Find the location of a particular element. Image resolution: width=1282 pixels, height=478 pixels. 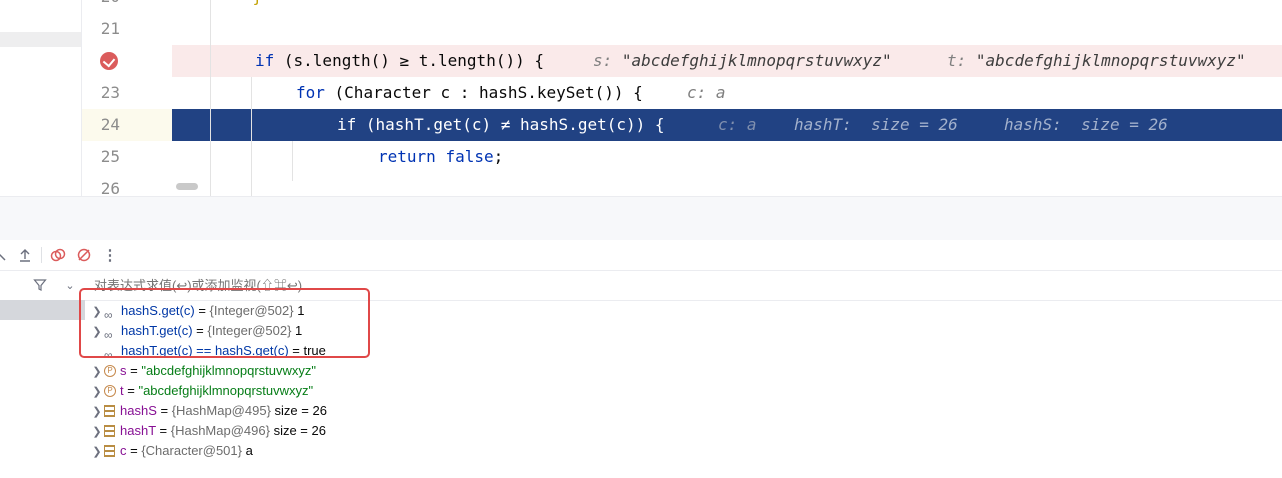

watch-expression: hashT.get(c) is located at coordinates (157, 330).